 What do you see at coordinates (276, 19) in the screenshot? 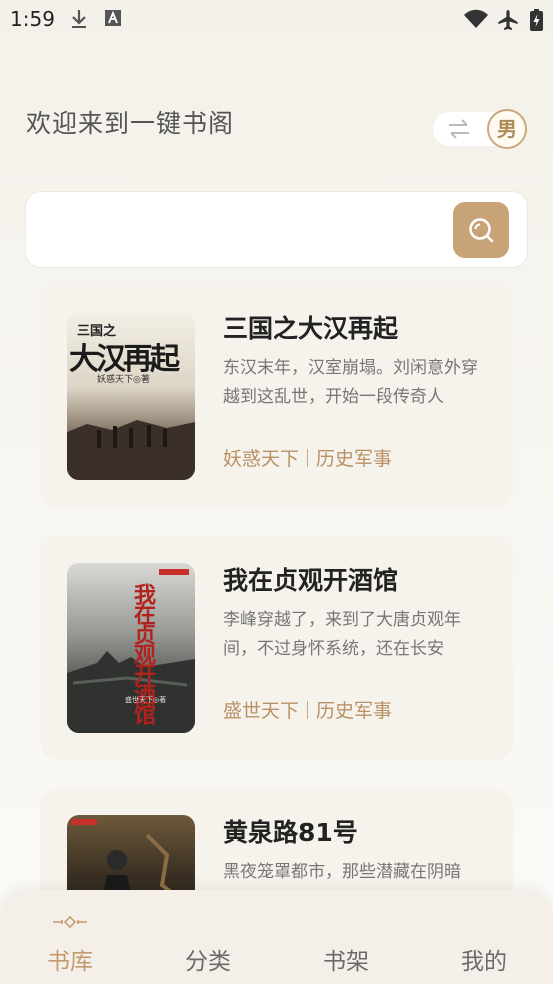
I see `status-bar: 1:59` at bounding box center [276, 19].